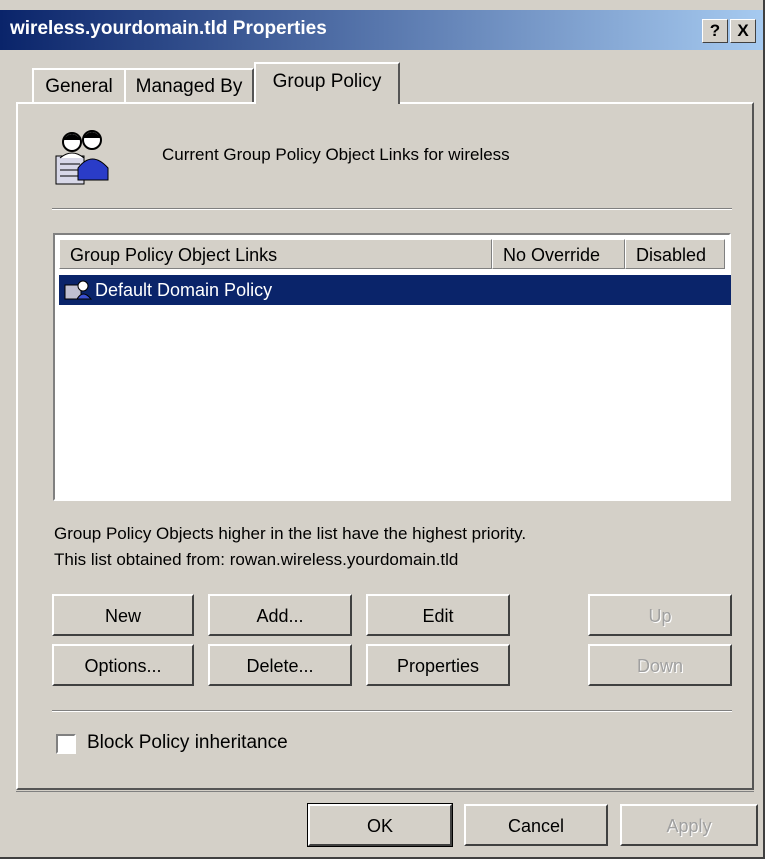  What do you see at coordinates (187, 743) in the screenshot?
I see `block-inheritance-label: Block Policy inheritance` at bounding box center [187, 743].